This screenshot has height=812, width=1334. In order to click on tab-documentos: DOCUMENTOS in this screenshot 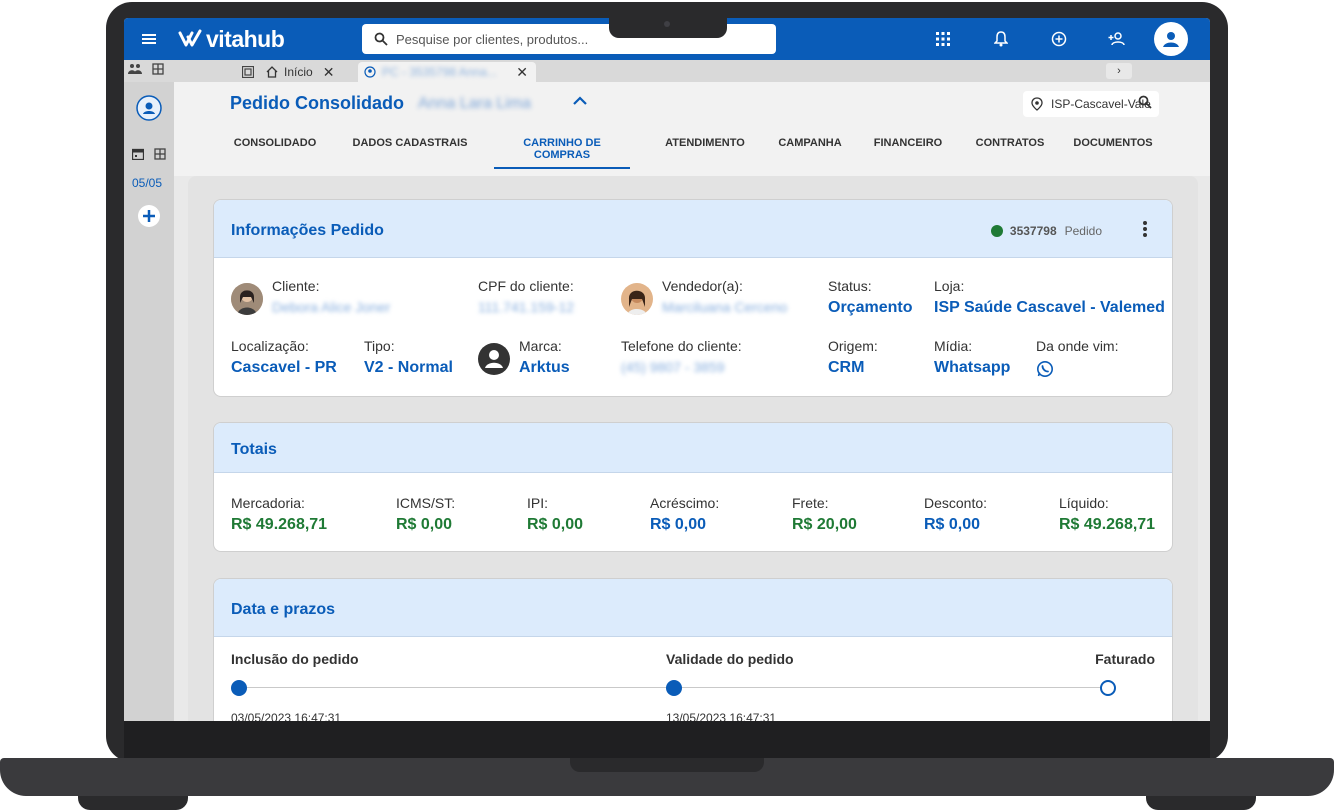, I will do `click(1113, 153)`.